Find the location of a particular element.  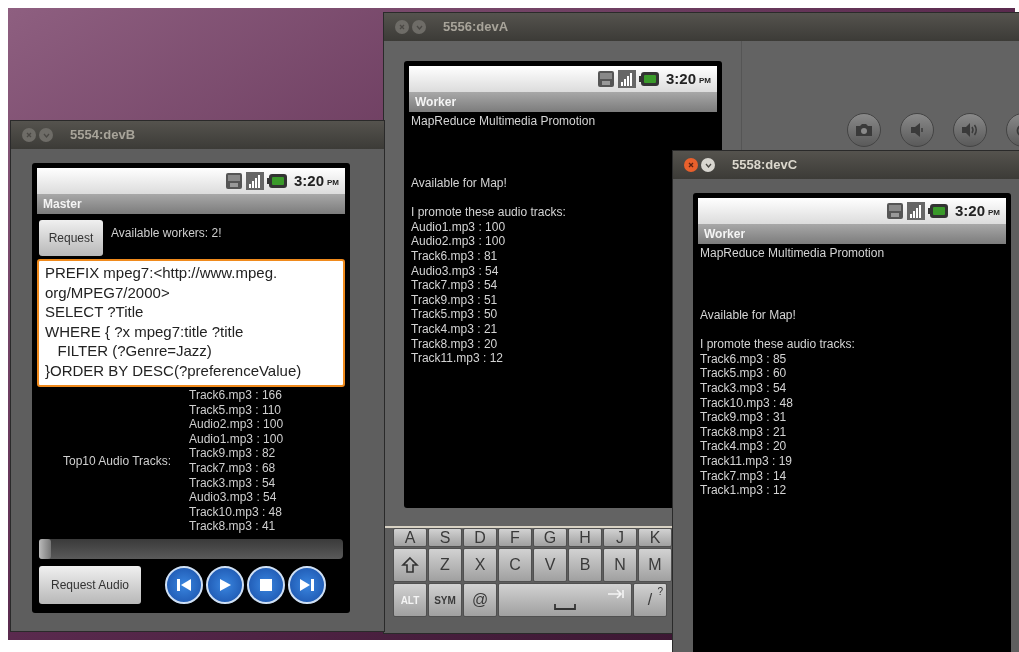

next-button is located at coordinates (307, 584).